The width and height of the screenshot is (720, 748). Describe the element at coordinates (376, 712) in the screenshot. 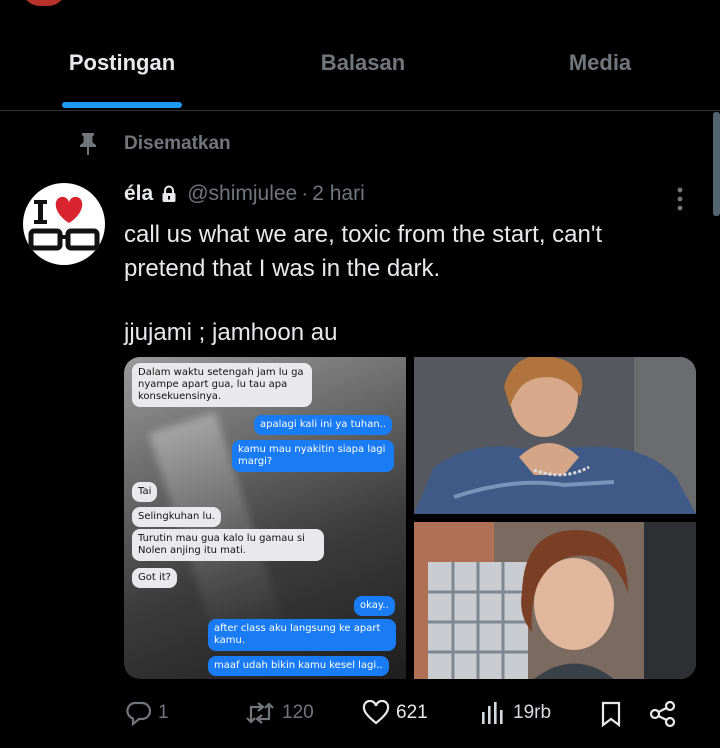

I see `heart-icon` at that location.